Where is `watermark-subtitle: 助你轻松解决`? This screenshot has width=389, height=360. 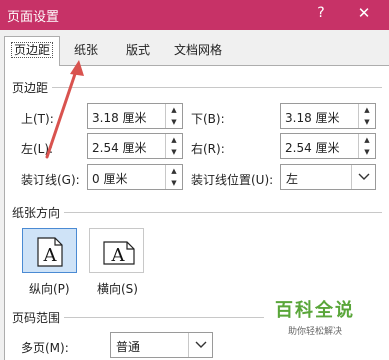 watermark-subtitle: 助你轻松解决 is located at coordinates (314, 332).